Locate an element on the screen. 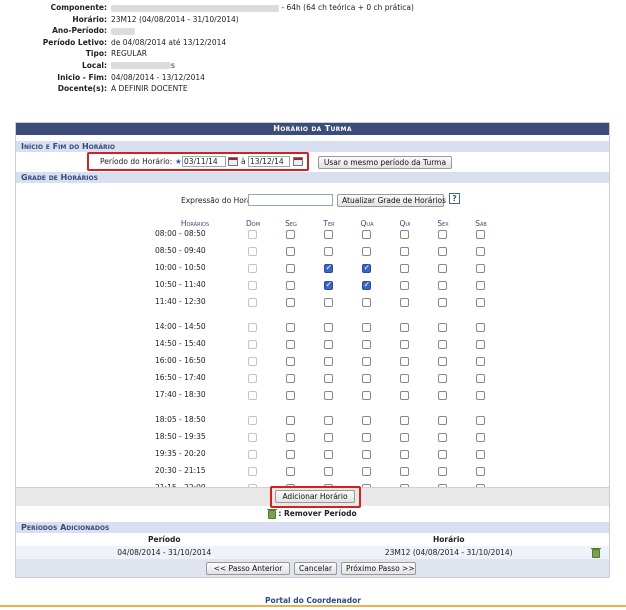 The height and width of the screenshot is (610, 626). help-icon: ? is located at coordinates (454, 198).